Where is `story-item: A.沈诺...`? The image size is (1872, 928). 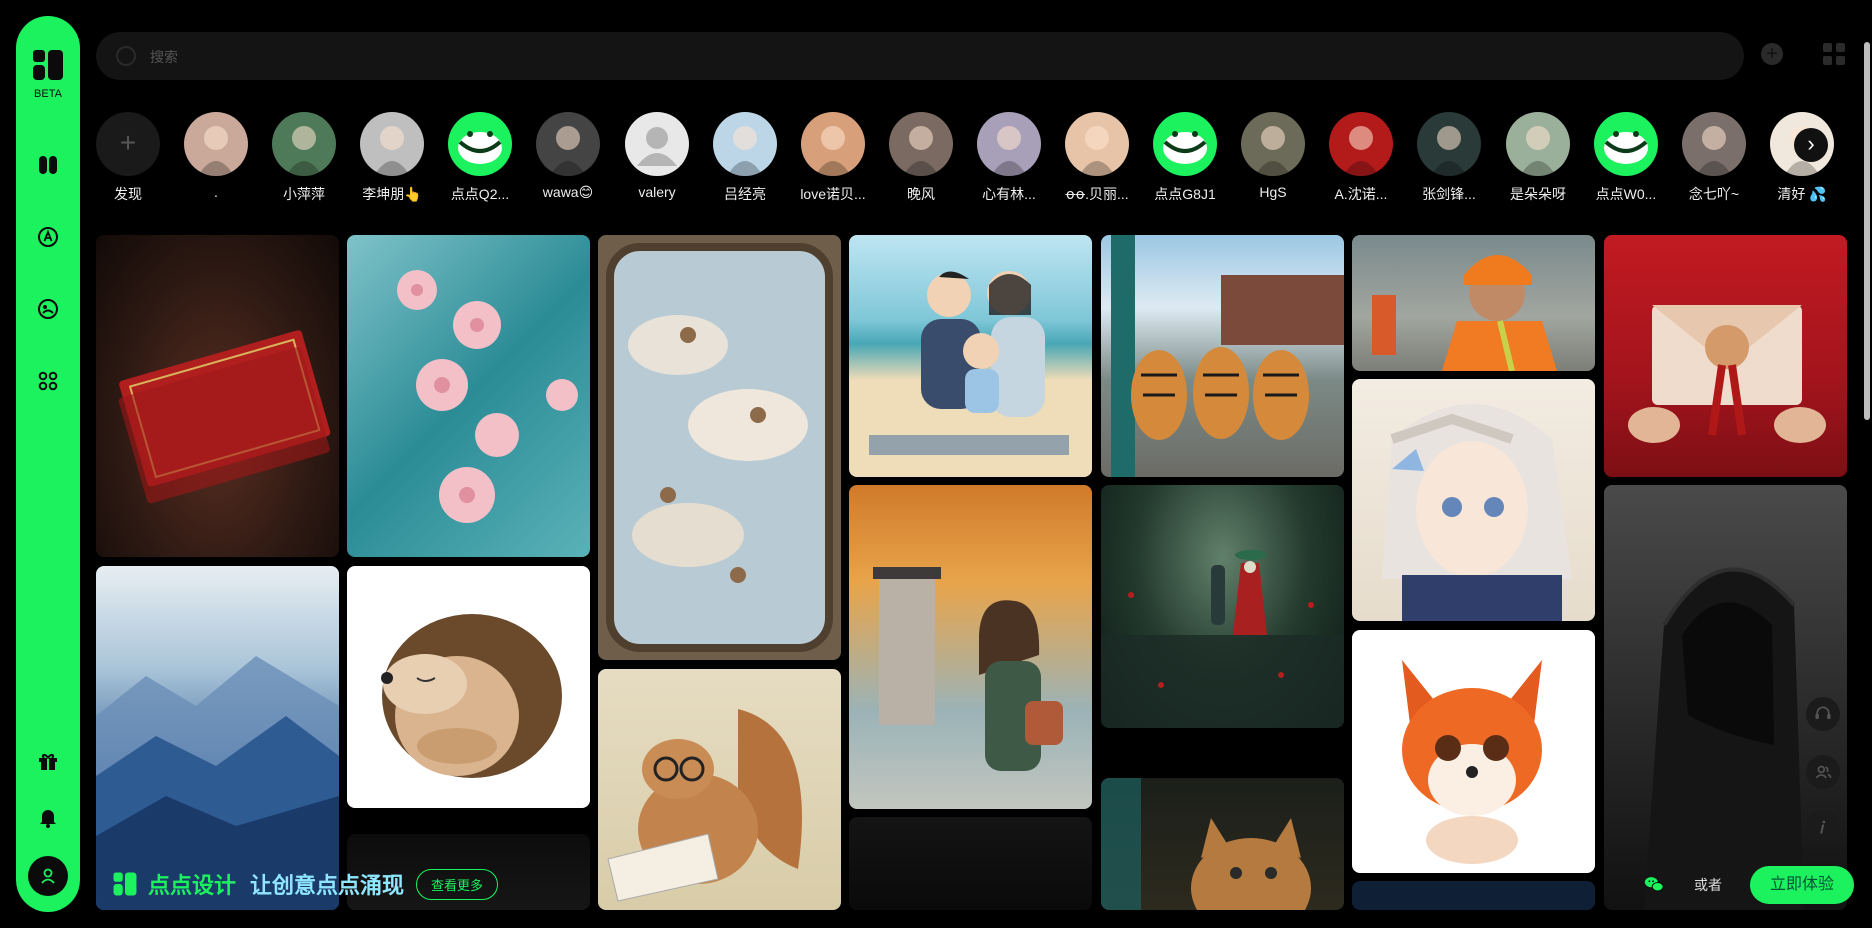
story-item: A.沈诺... is located at coordinates (1361, 158).